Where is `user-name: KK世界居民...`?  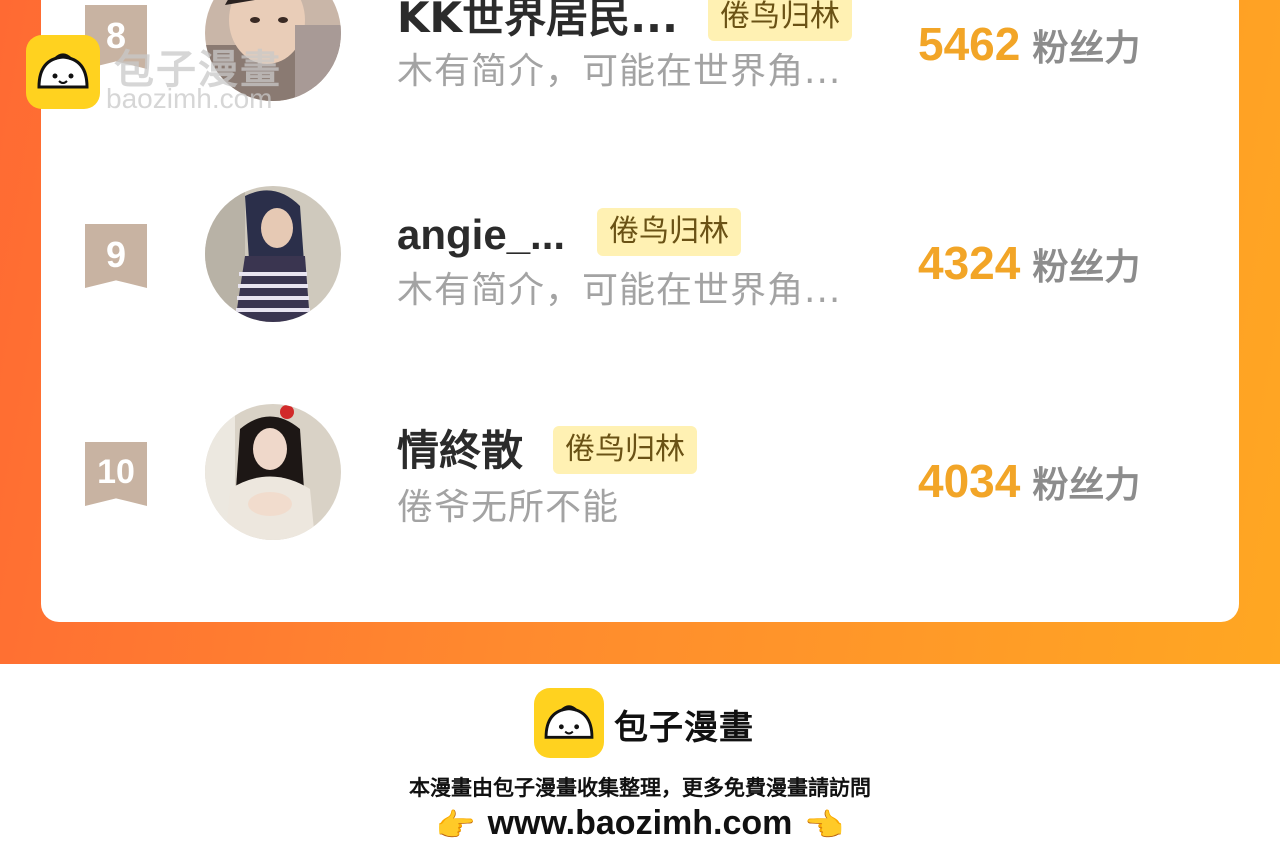 user-name: KK世界居民... is located at coordinates (537, 21).